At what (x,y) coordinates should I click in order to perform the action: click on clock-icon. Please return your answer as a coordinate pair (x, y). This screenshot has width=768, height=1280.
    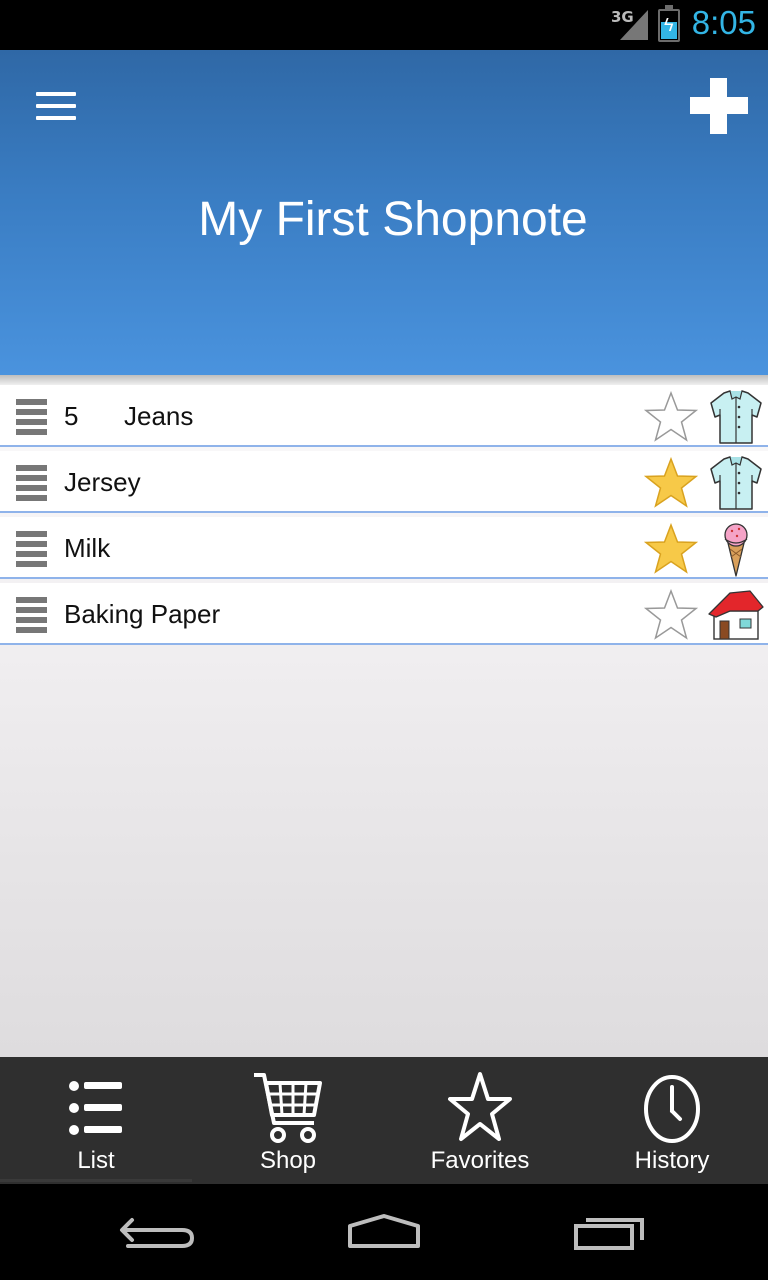
    Looking at the image, I should click on (672, 1109).